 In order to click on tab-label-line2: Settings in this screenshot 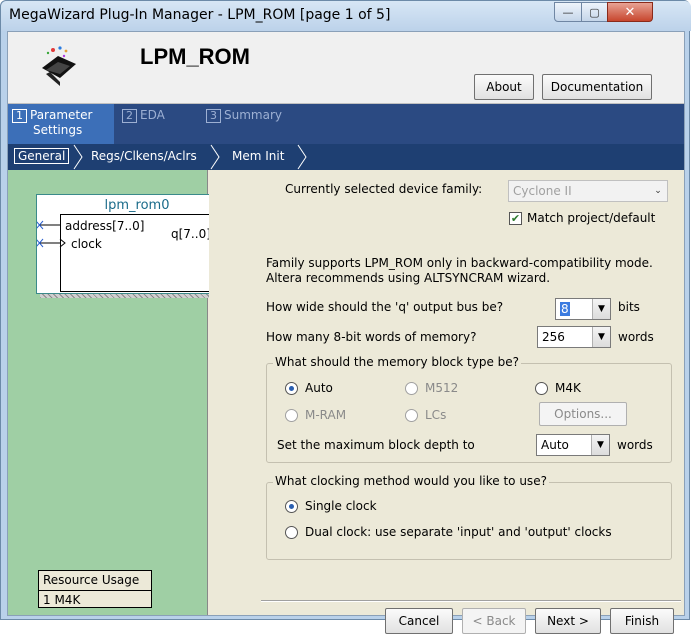, I will do `click(58, 130)`.